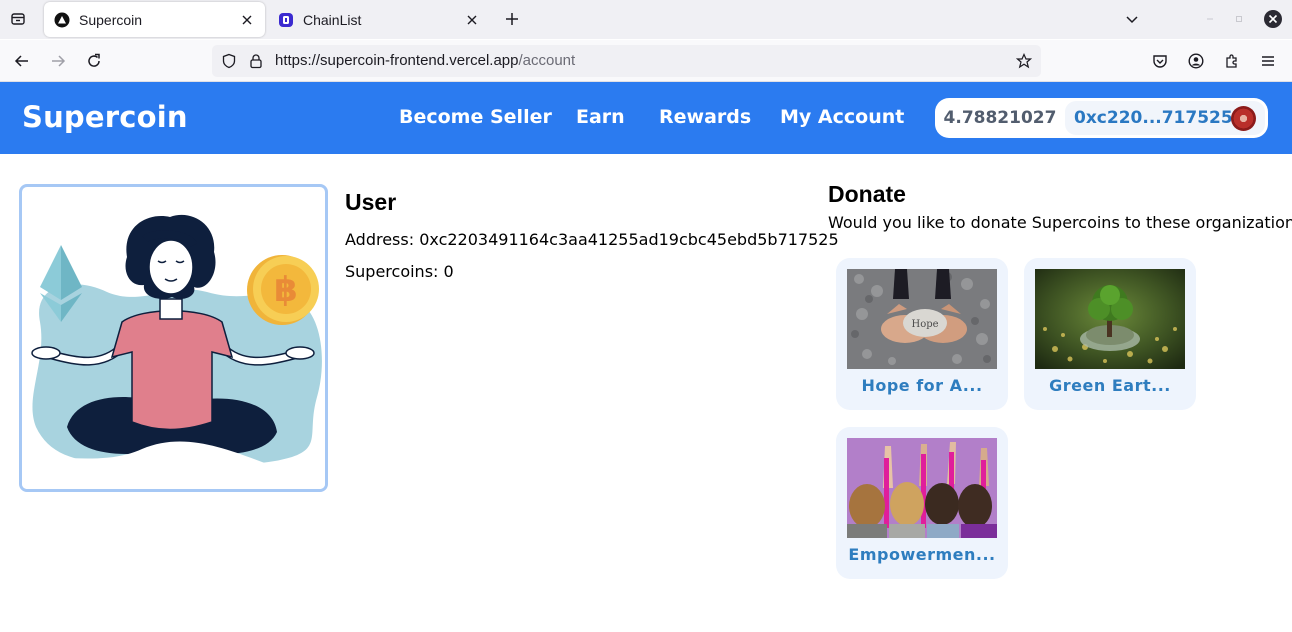  What do you see at coordinates (173, 338) in the screenshot?
I see `profile-illustration: ฿` at bounding box center [173, 338].